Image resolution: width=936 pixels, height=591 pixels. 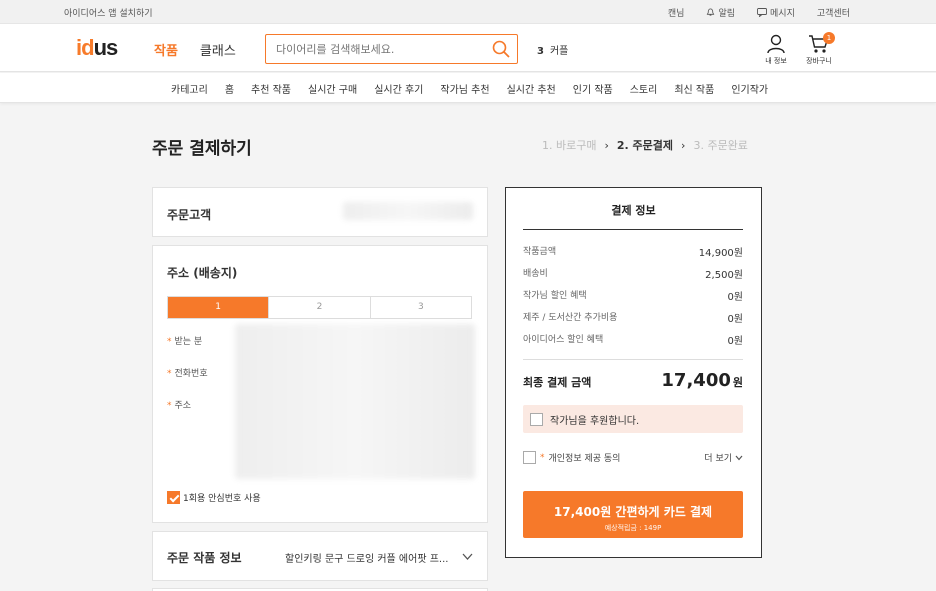 What do you see at coordinates (819, 49) in the screenshot?
I see `cart-button: 장바구니 1` at bounding box center [819, 49].